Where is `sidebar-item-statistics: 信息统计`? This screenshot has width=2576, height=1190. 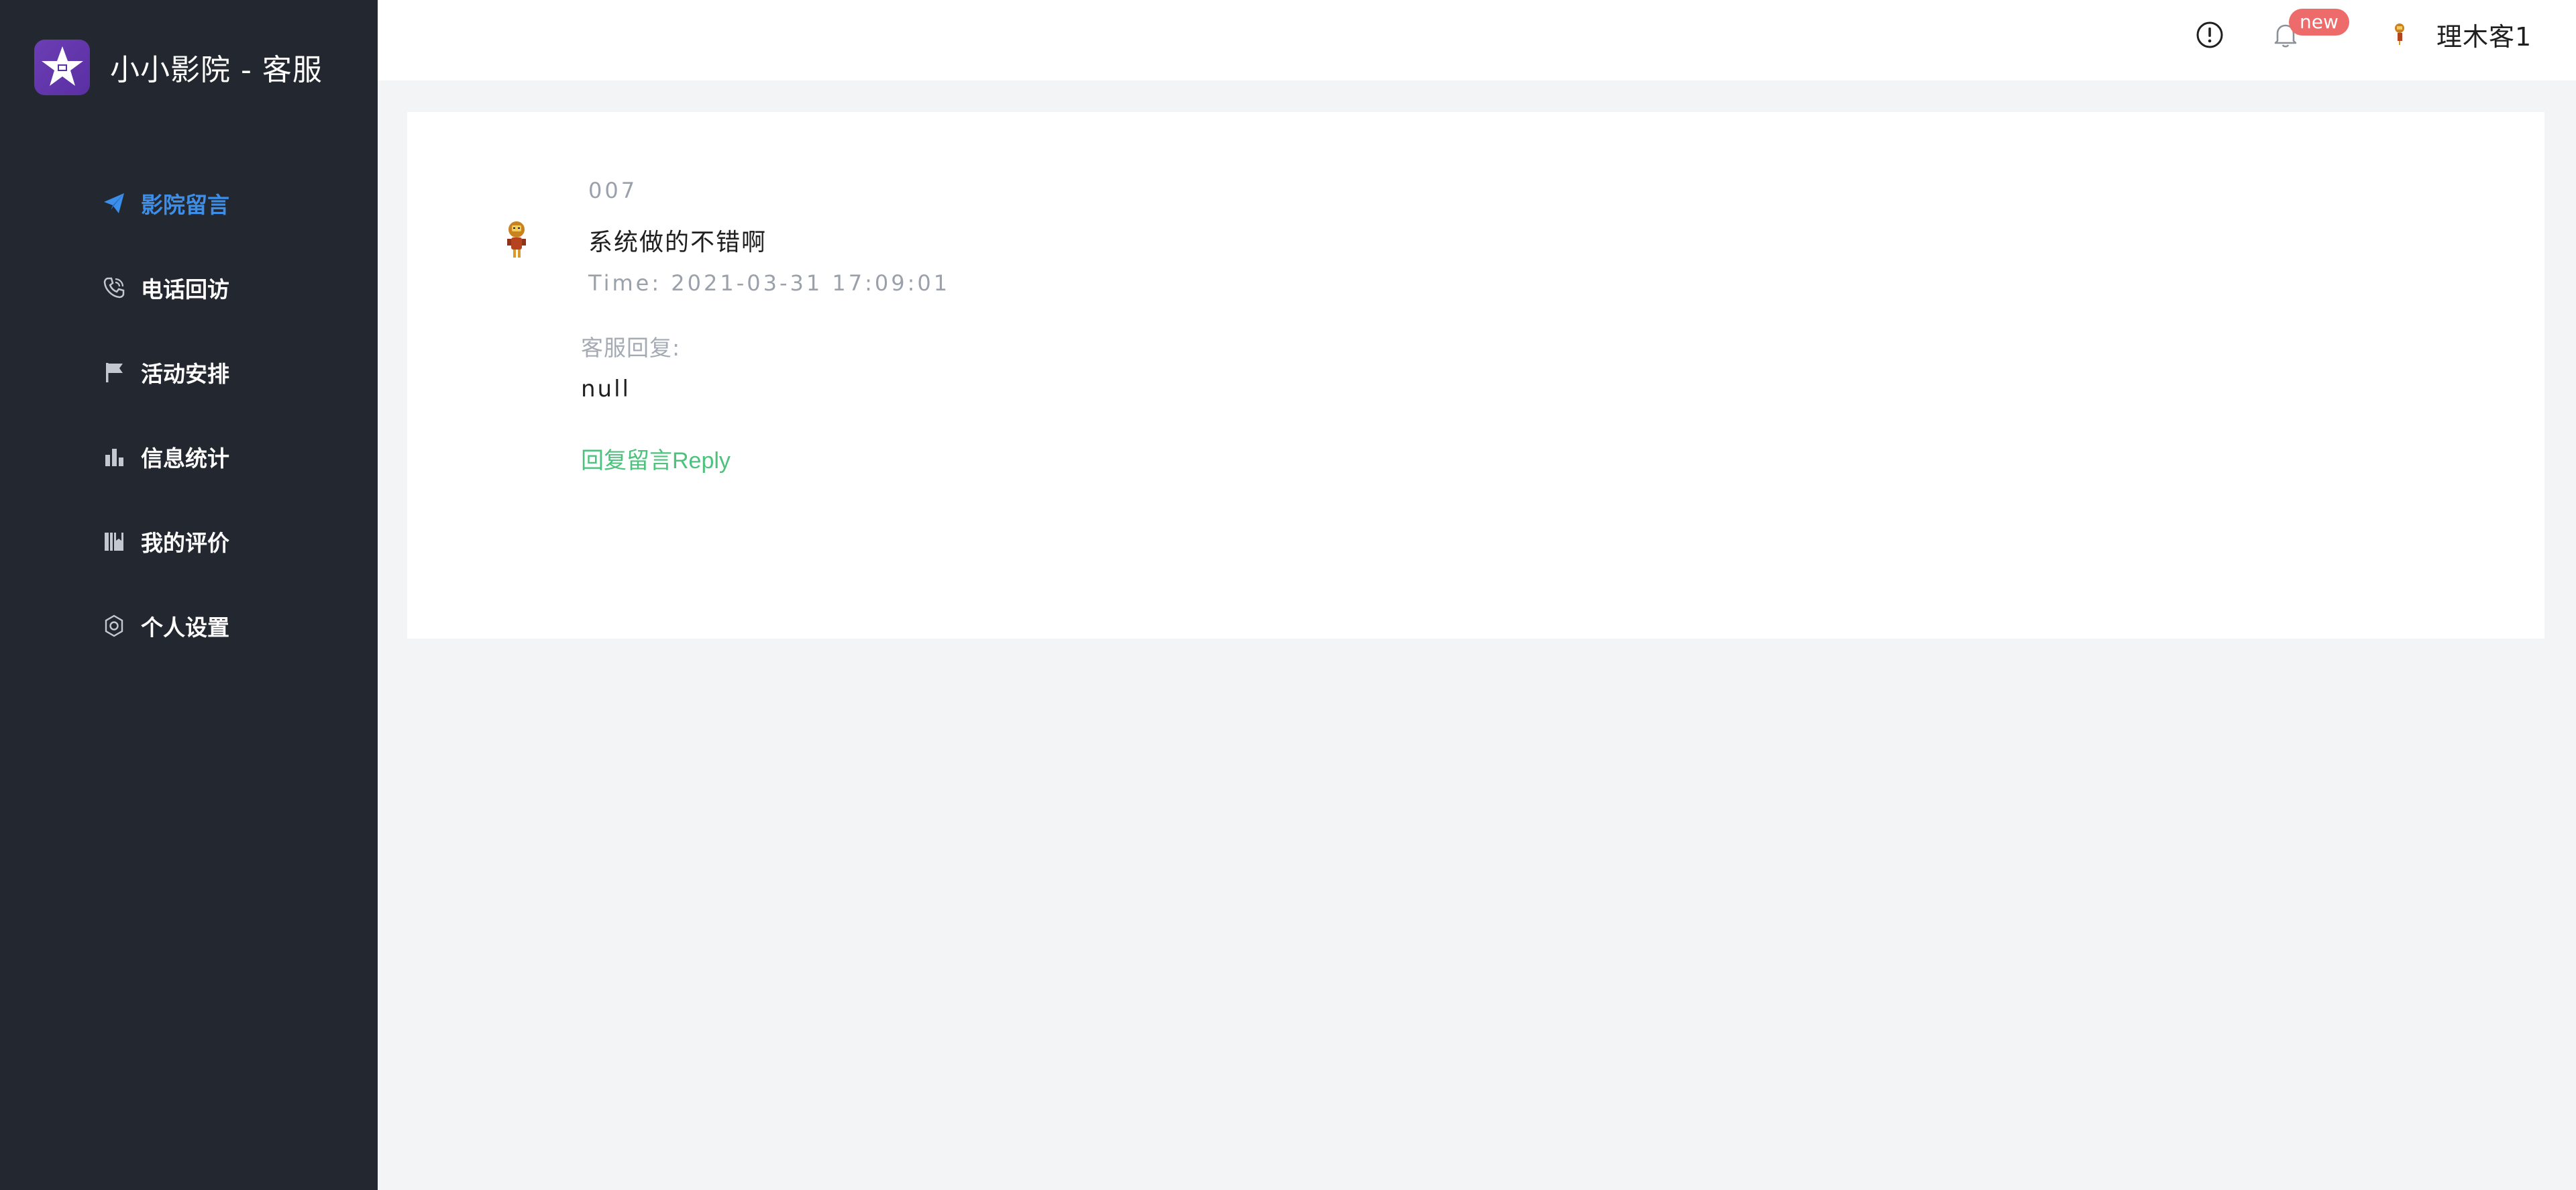
sidebar-item-statistics: 信息统计 is located at coordinates (165, 457).